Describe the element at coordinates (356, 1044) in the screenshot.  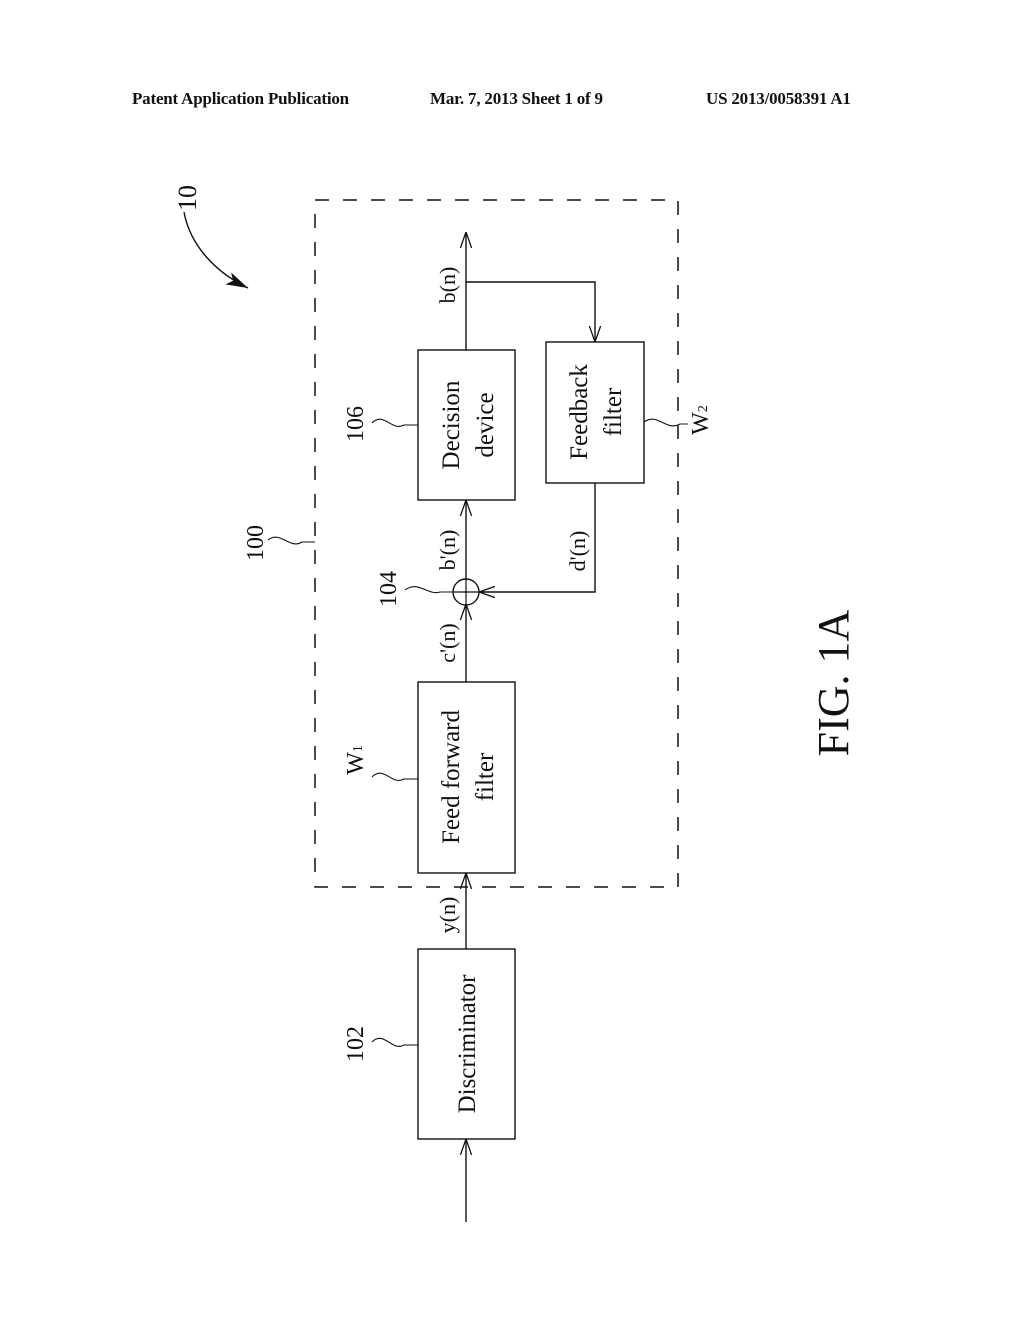
I see `discriminator-ref: 102` at that location.